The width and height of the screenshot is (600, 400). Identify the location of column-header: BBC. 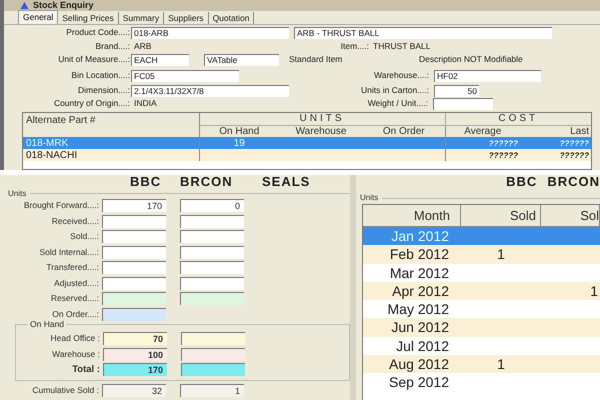
(146, 182).